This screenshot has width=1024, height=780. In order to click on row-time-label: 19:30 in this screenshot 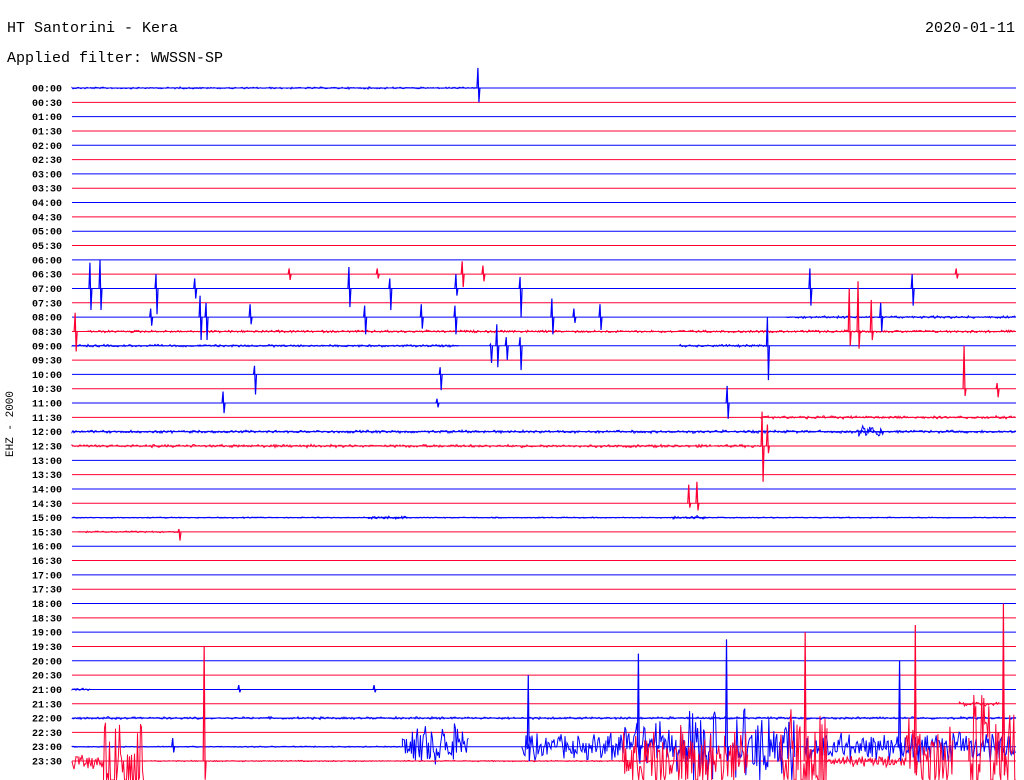, I will do `click(47, 648)`.